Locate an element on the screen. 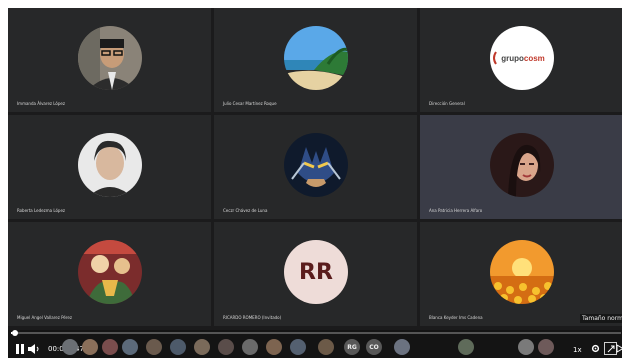  participant-name: Ana Patricia Herrera Alfaro is located at coordinates (456, 210).